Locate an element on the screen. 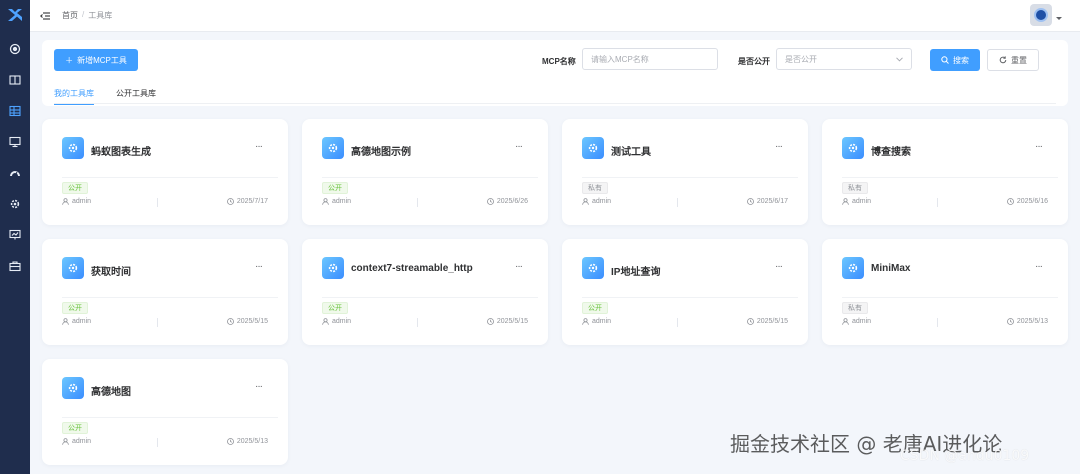  search-icon is located at coordinates (945, 60).